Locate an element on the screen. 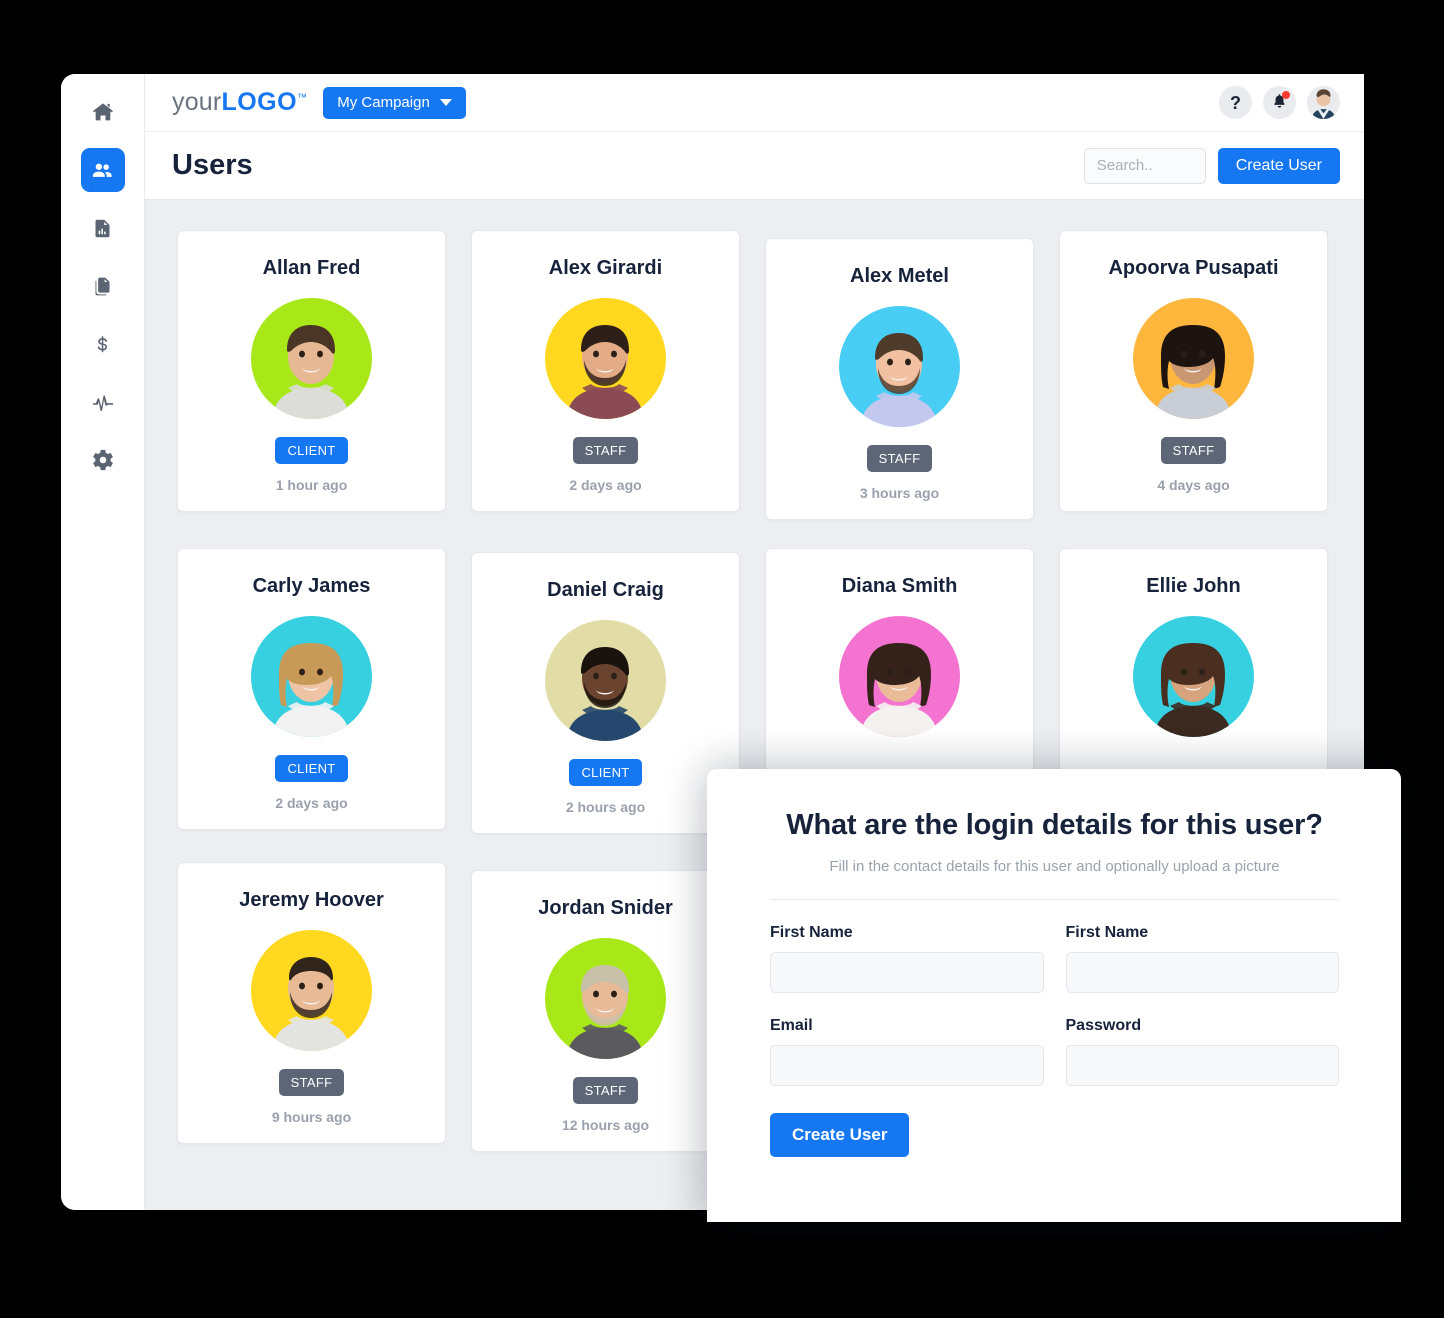  page-title: Users is located at coordinates (212, 165).